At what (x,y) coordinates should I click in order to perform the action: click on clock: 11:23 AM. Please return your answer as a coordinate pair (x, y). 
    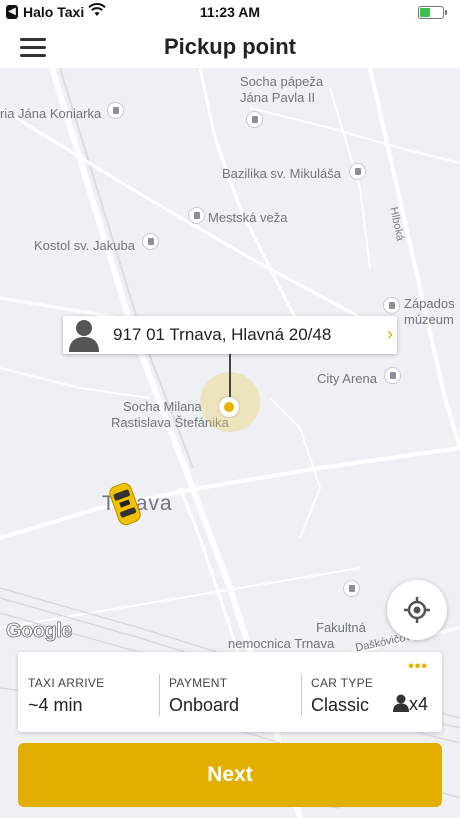
    Looking at the image, I should click on (230, 12).